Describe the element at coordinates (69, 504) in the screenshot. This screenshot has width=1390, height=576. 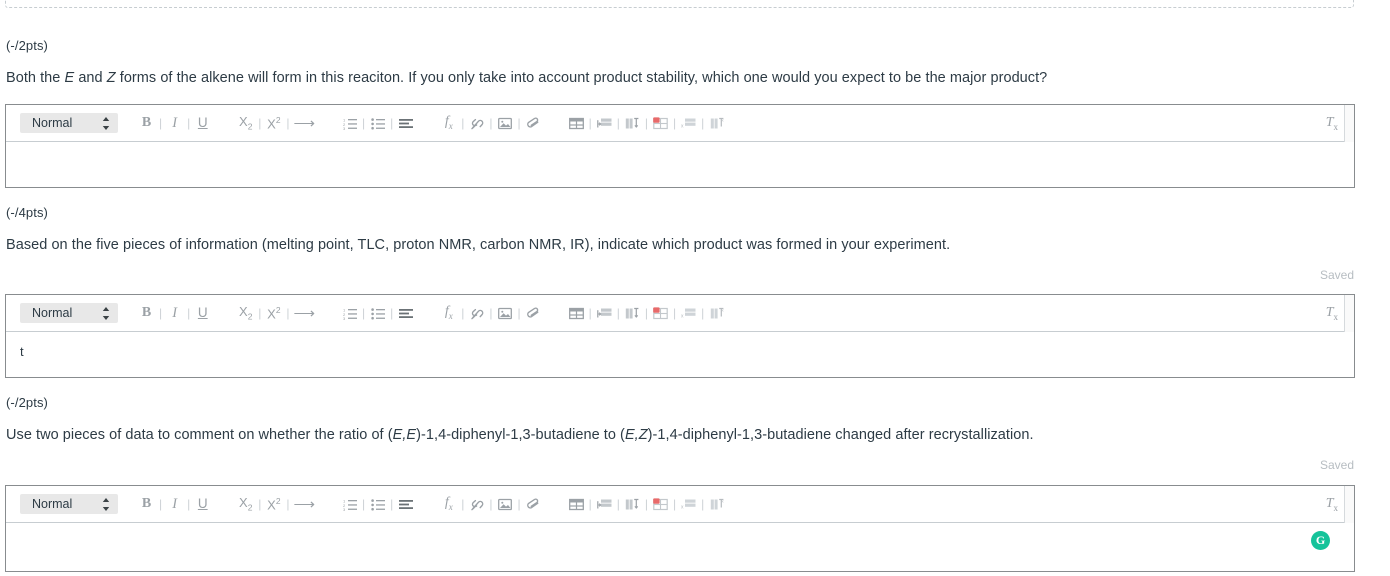
I see `paragraph-style-select-3: Normal` at that location.